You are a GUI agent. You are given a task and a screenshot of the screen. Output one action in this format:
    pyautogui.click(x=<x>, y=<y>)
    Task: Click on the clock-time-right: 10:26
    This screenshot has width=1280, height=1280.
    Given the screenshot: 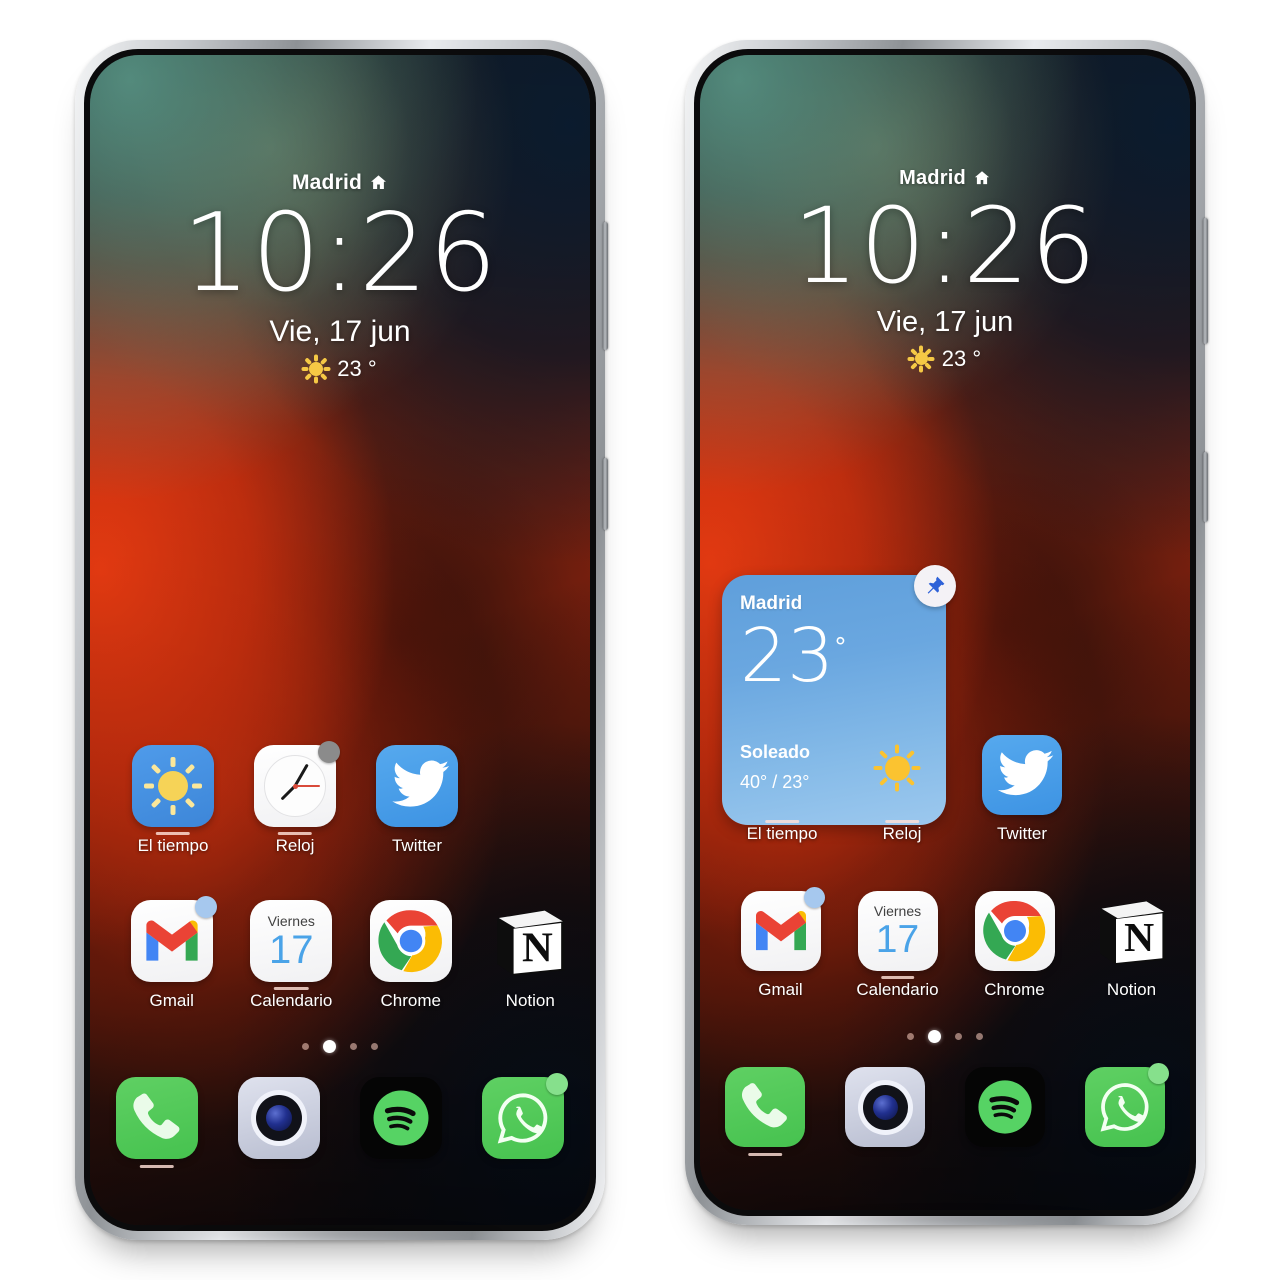 What is the action you would take?
    pyautogui.click(x=945, y=246)
    